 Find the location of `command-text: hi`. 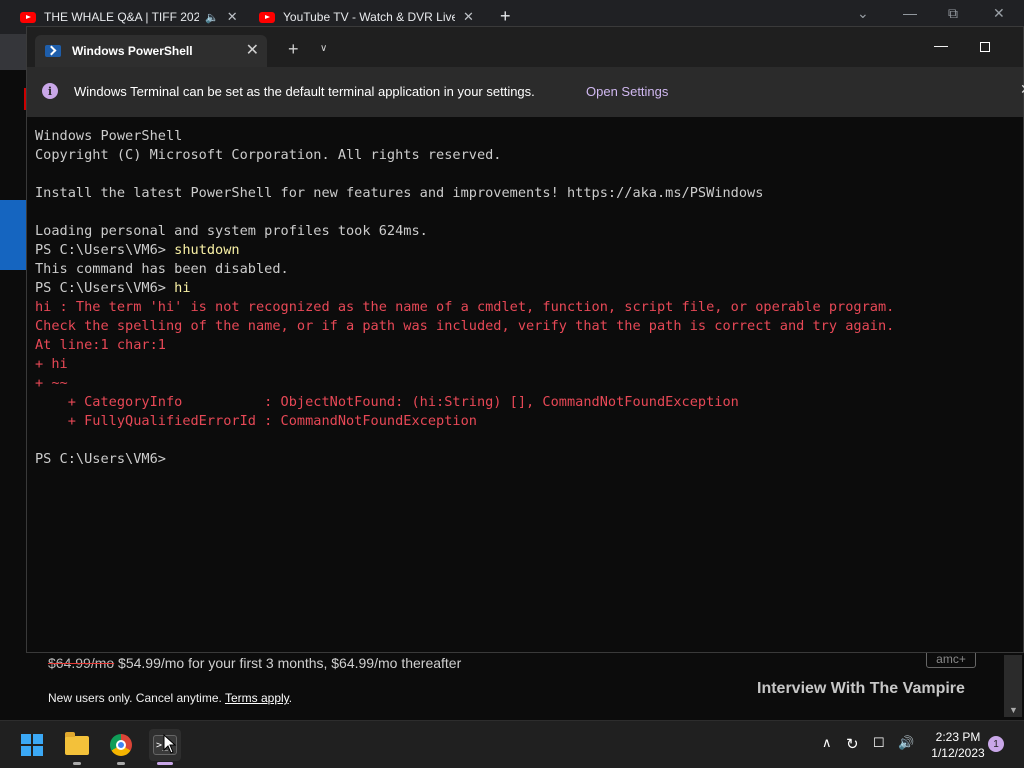

command-text: hi is located at coordinates (182, 288).